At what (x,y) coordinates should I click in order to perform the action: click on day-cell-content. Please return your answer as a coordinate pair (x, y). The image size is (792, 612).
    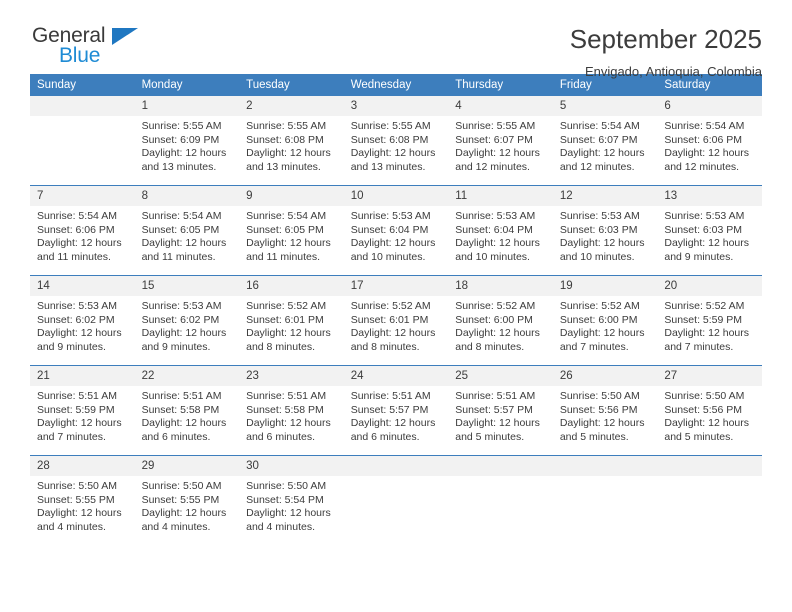
    Looking at the image, I should click on (500, 500).